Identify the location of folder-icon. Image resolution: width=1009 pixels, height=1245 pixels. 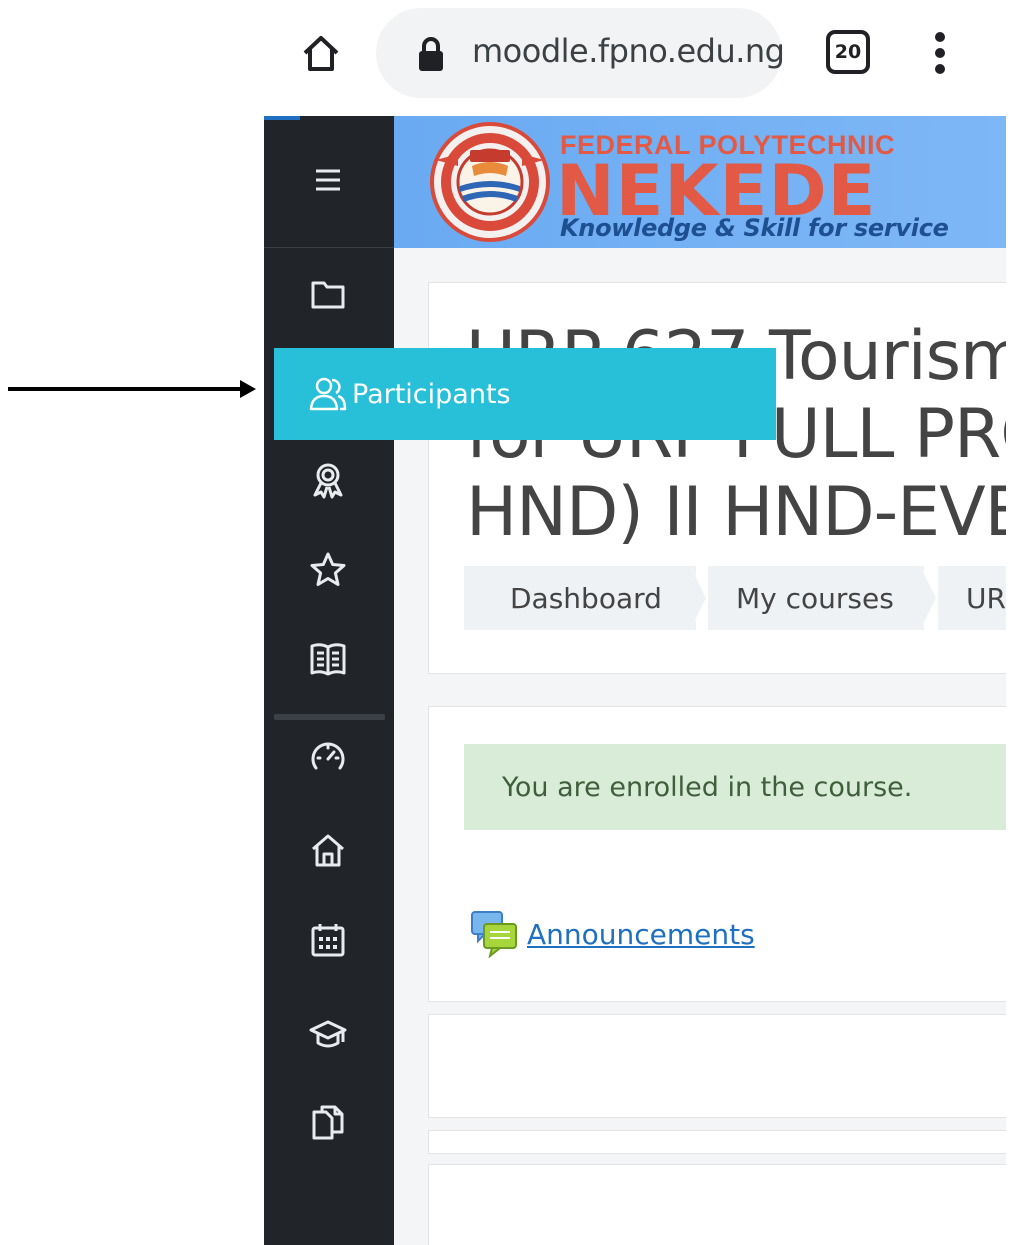
(328, 294).